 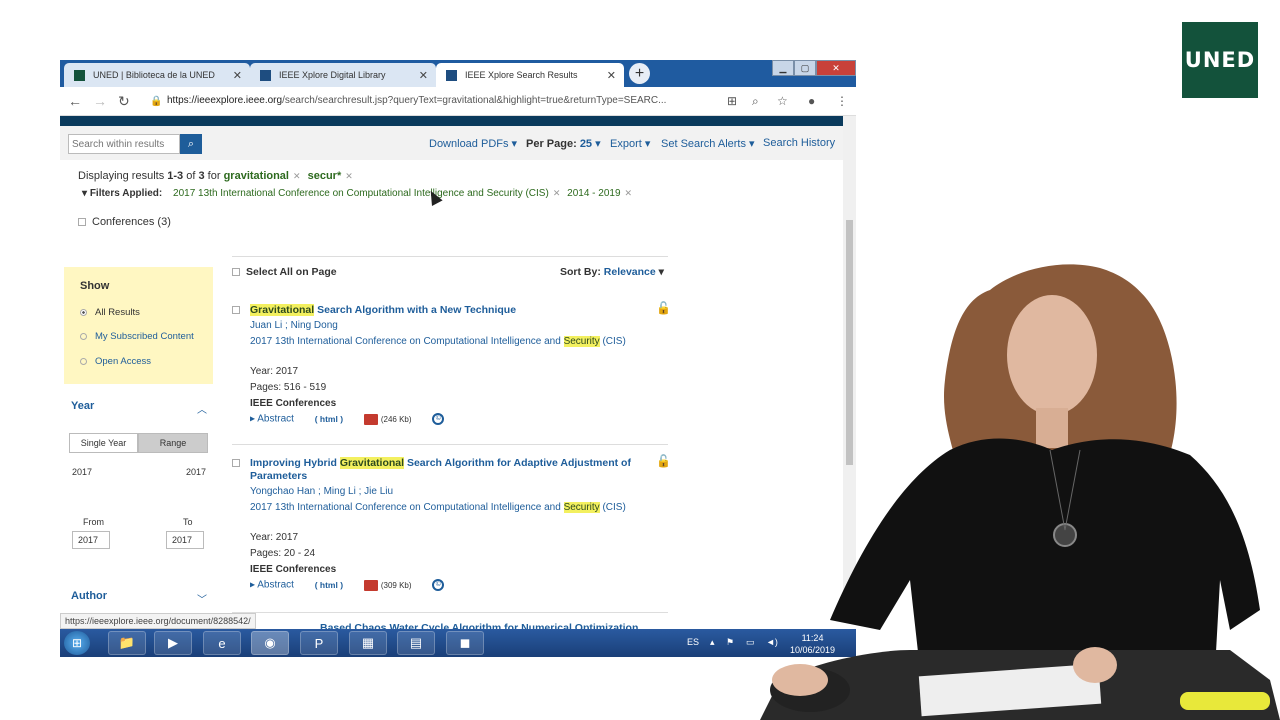 What do you see at coordinates (156, 101) in the screenshot?
I see `lock-icon: 🔒` at bounding box center [156, 101].